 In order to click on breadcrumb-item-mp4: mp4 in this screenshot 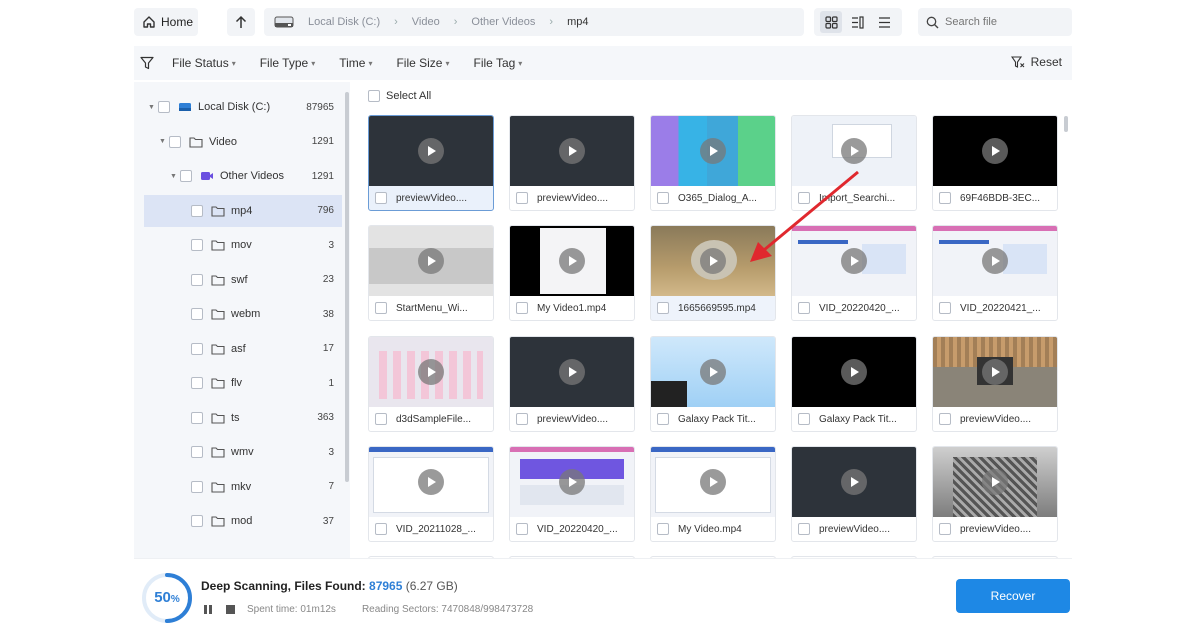, I will do `click(577, 22)`.